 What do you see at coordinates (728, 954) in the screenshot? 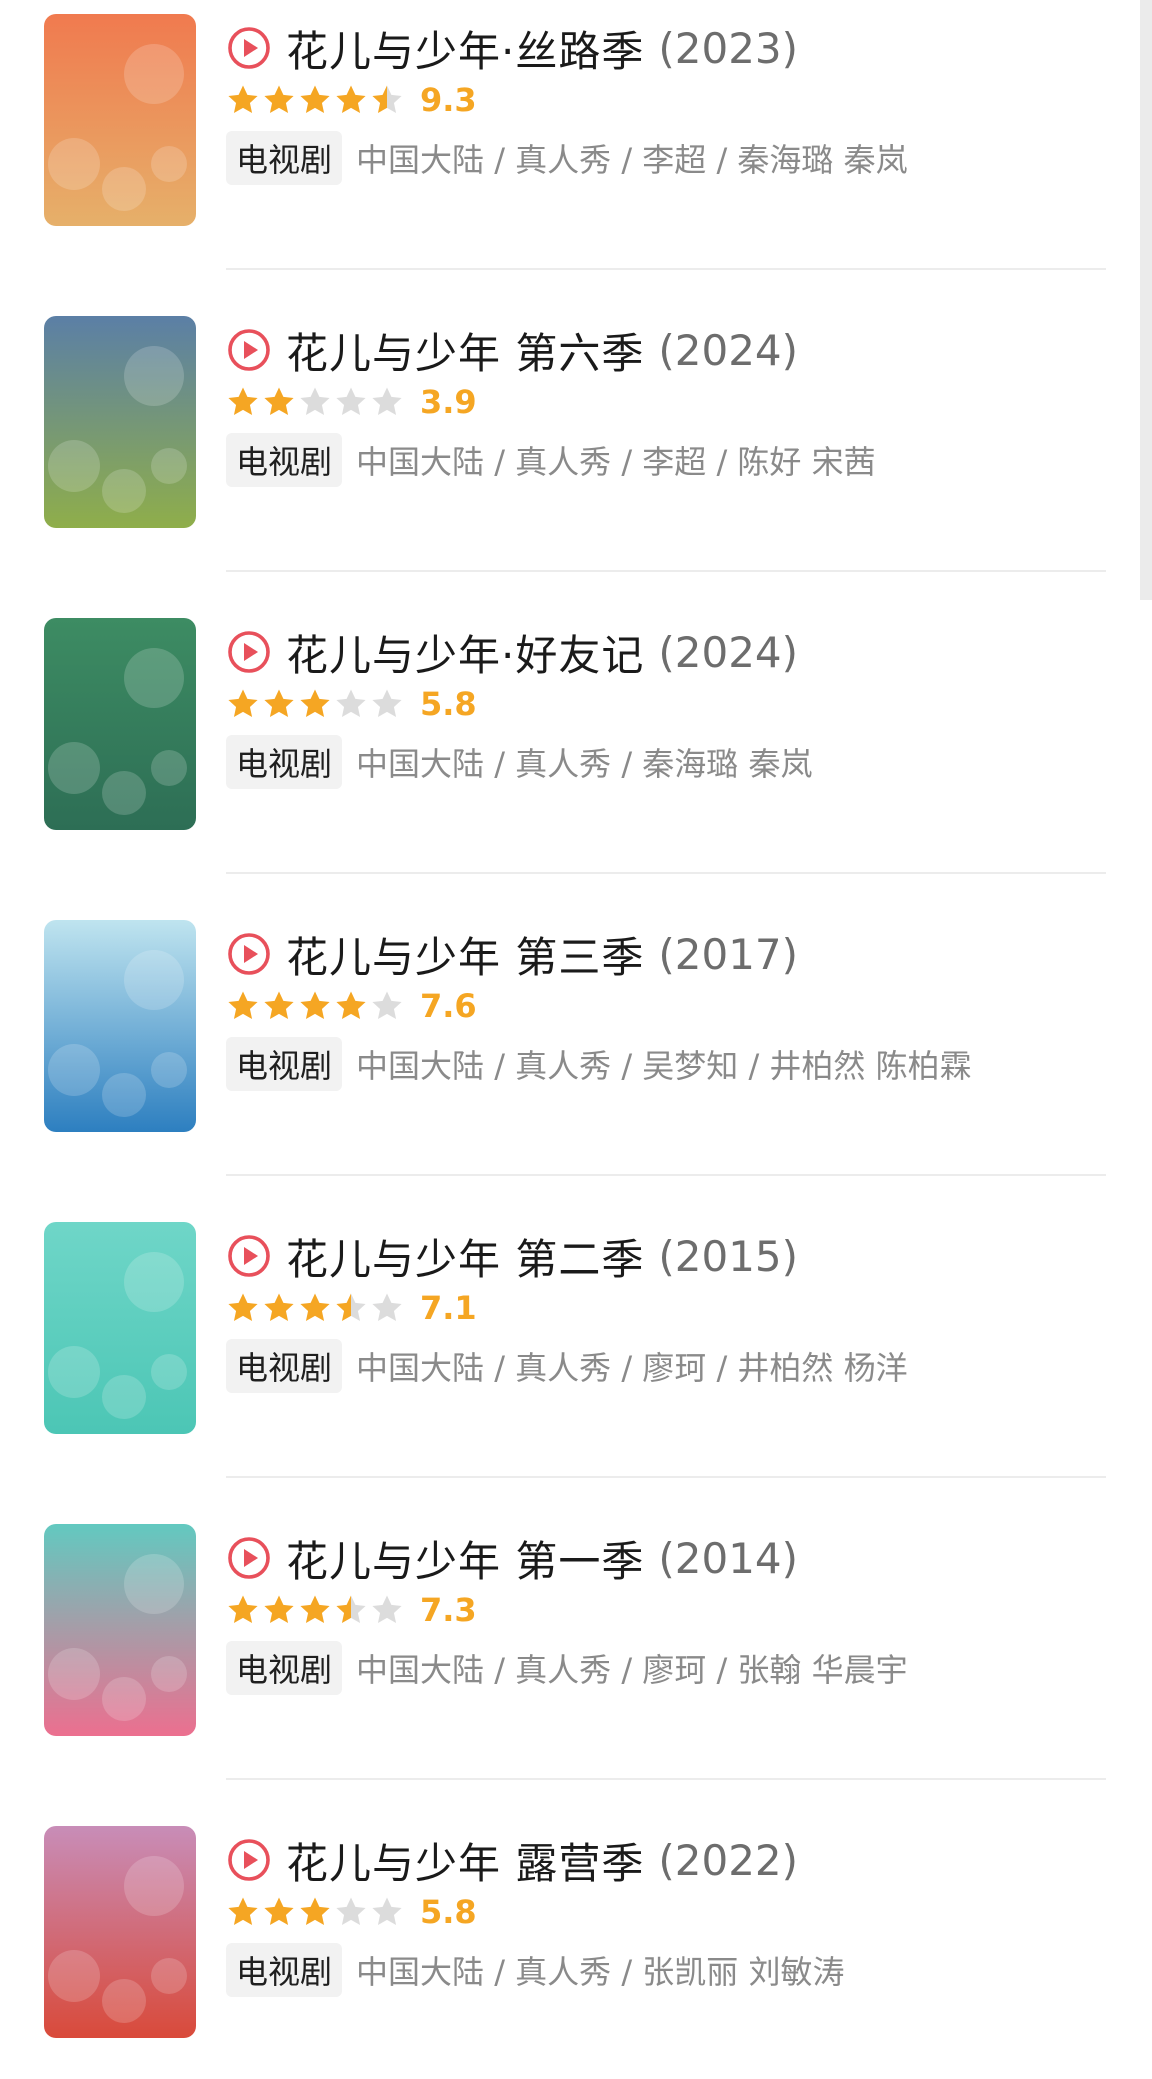
I see `show-year: (2017)` at bounding box center [728, 954].